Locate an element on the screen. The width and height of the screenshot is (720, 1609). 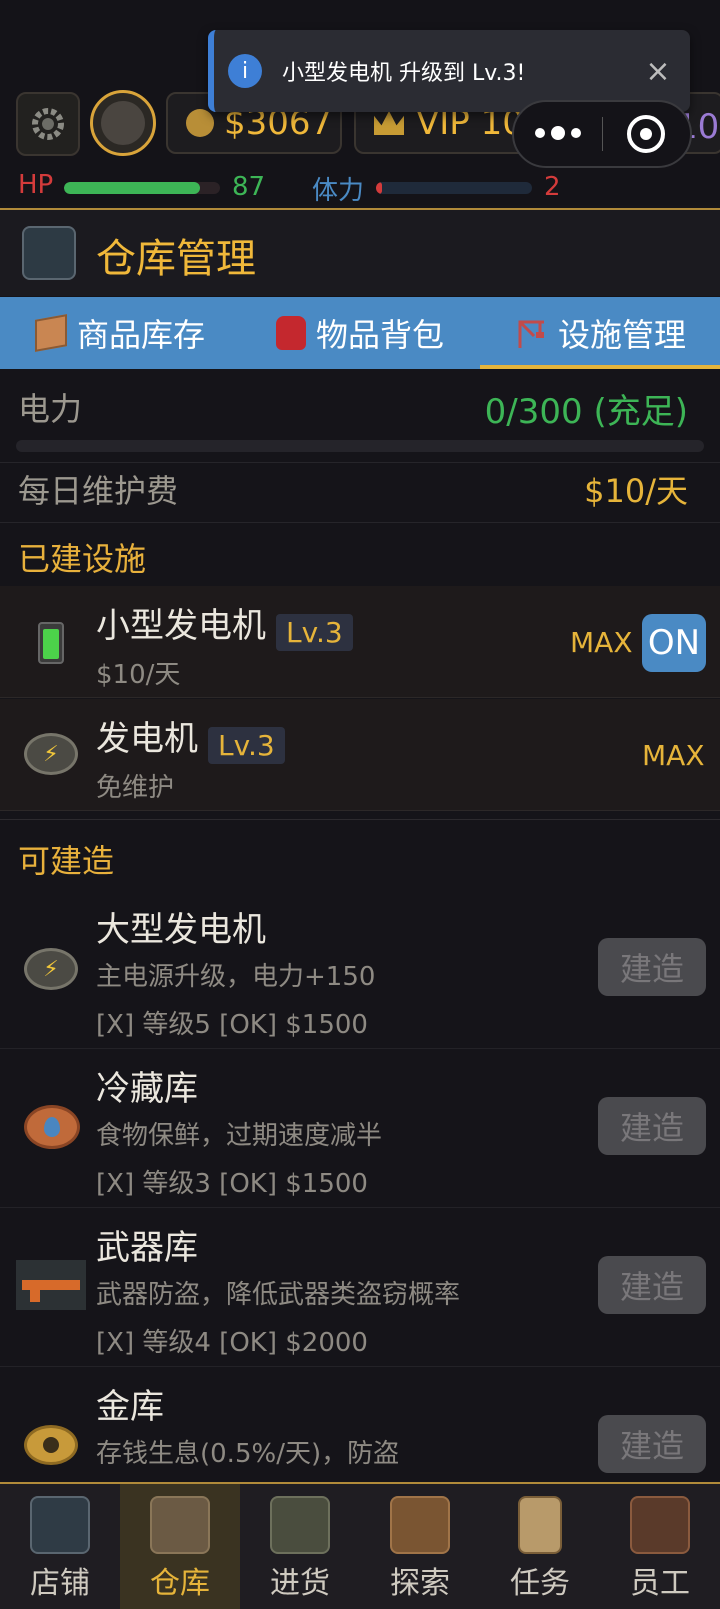
toast-close-button: × is located at coordinates (658, 71).